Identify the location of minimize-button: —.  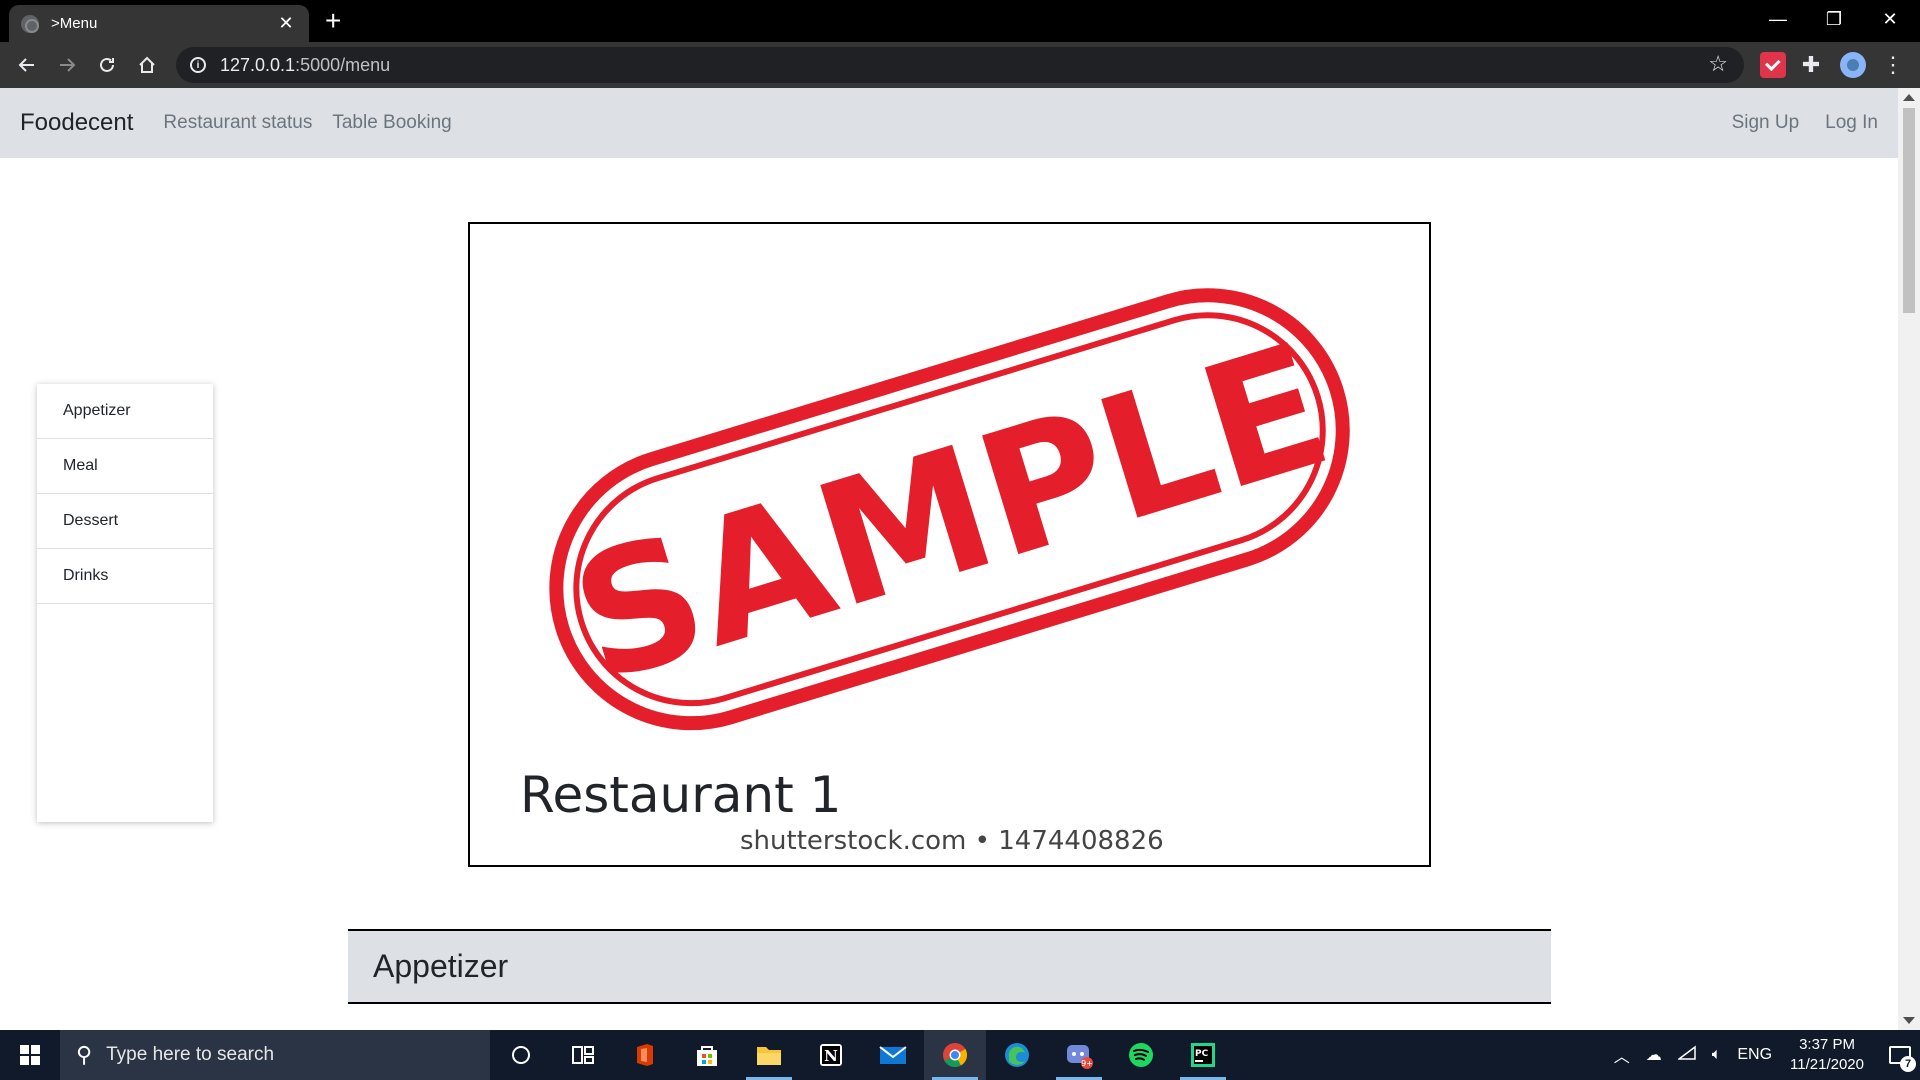
(1778, 19).